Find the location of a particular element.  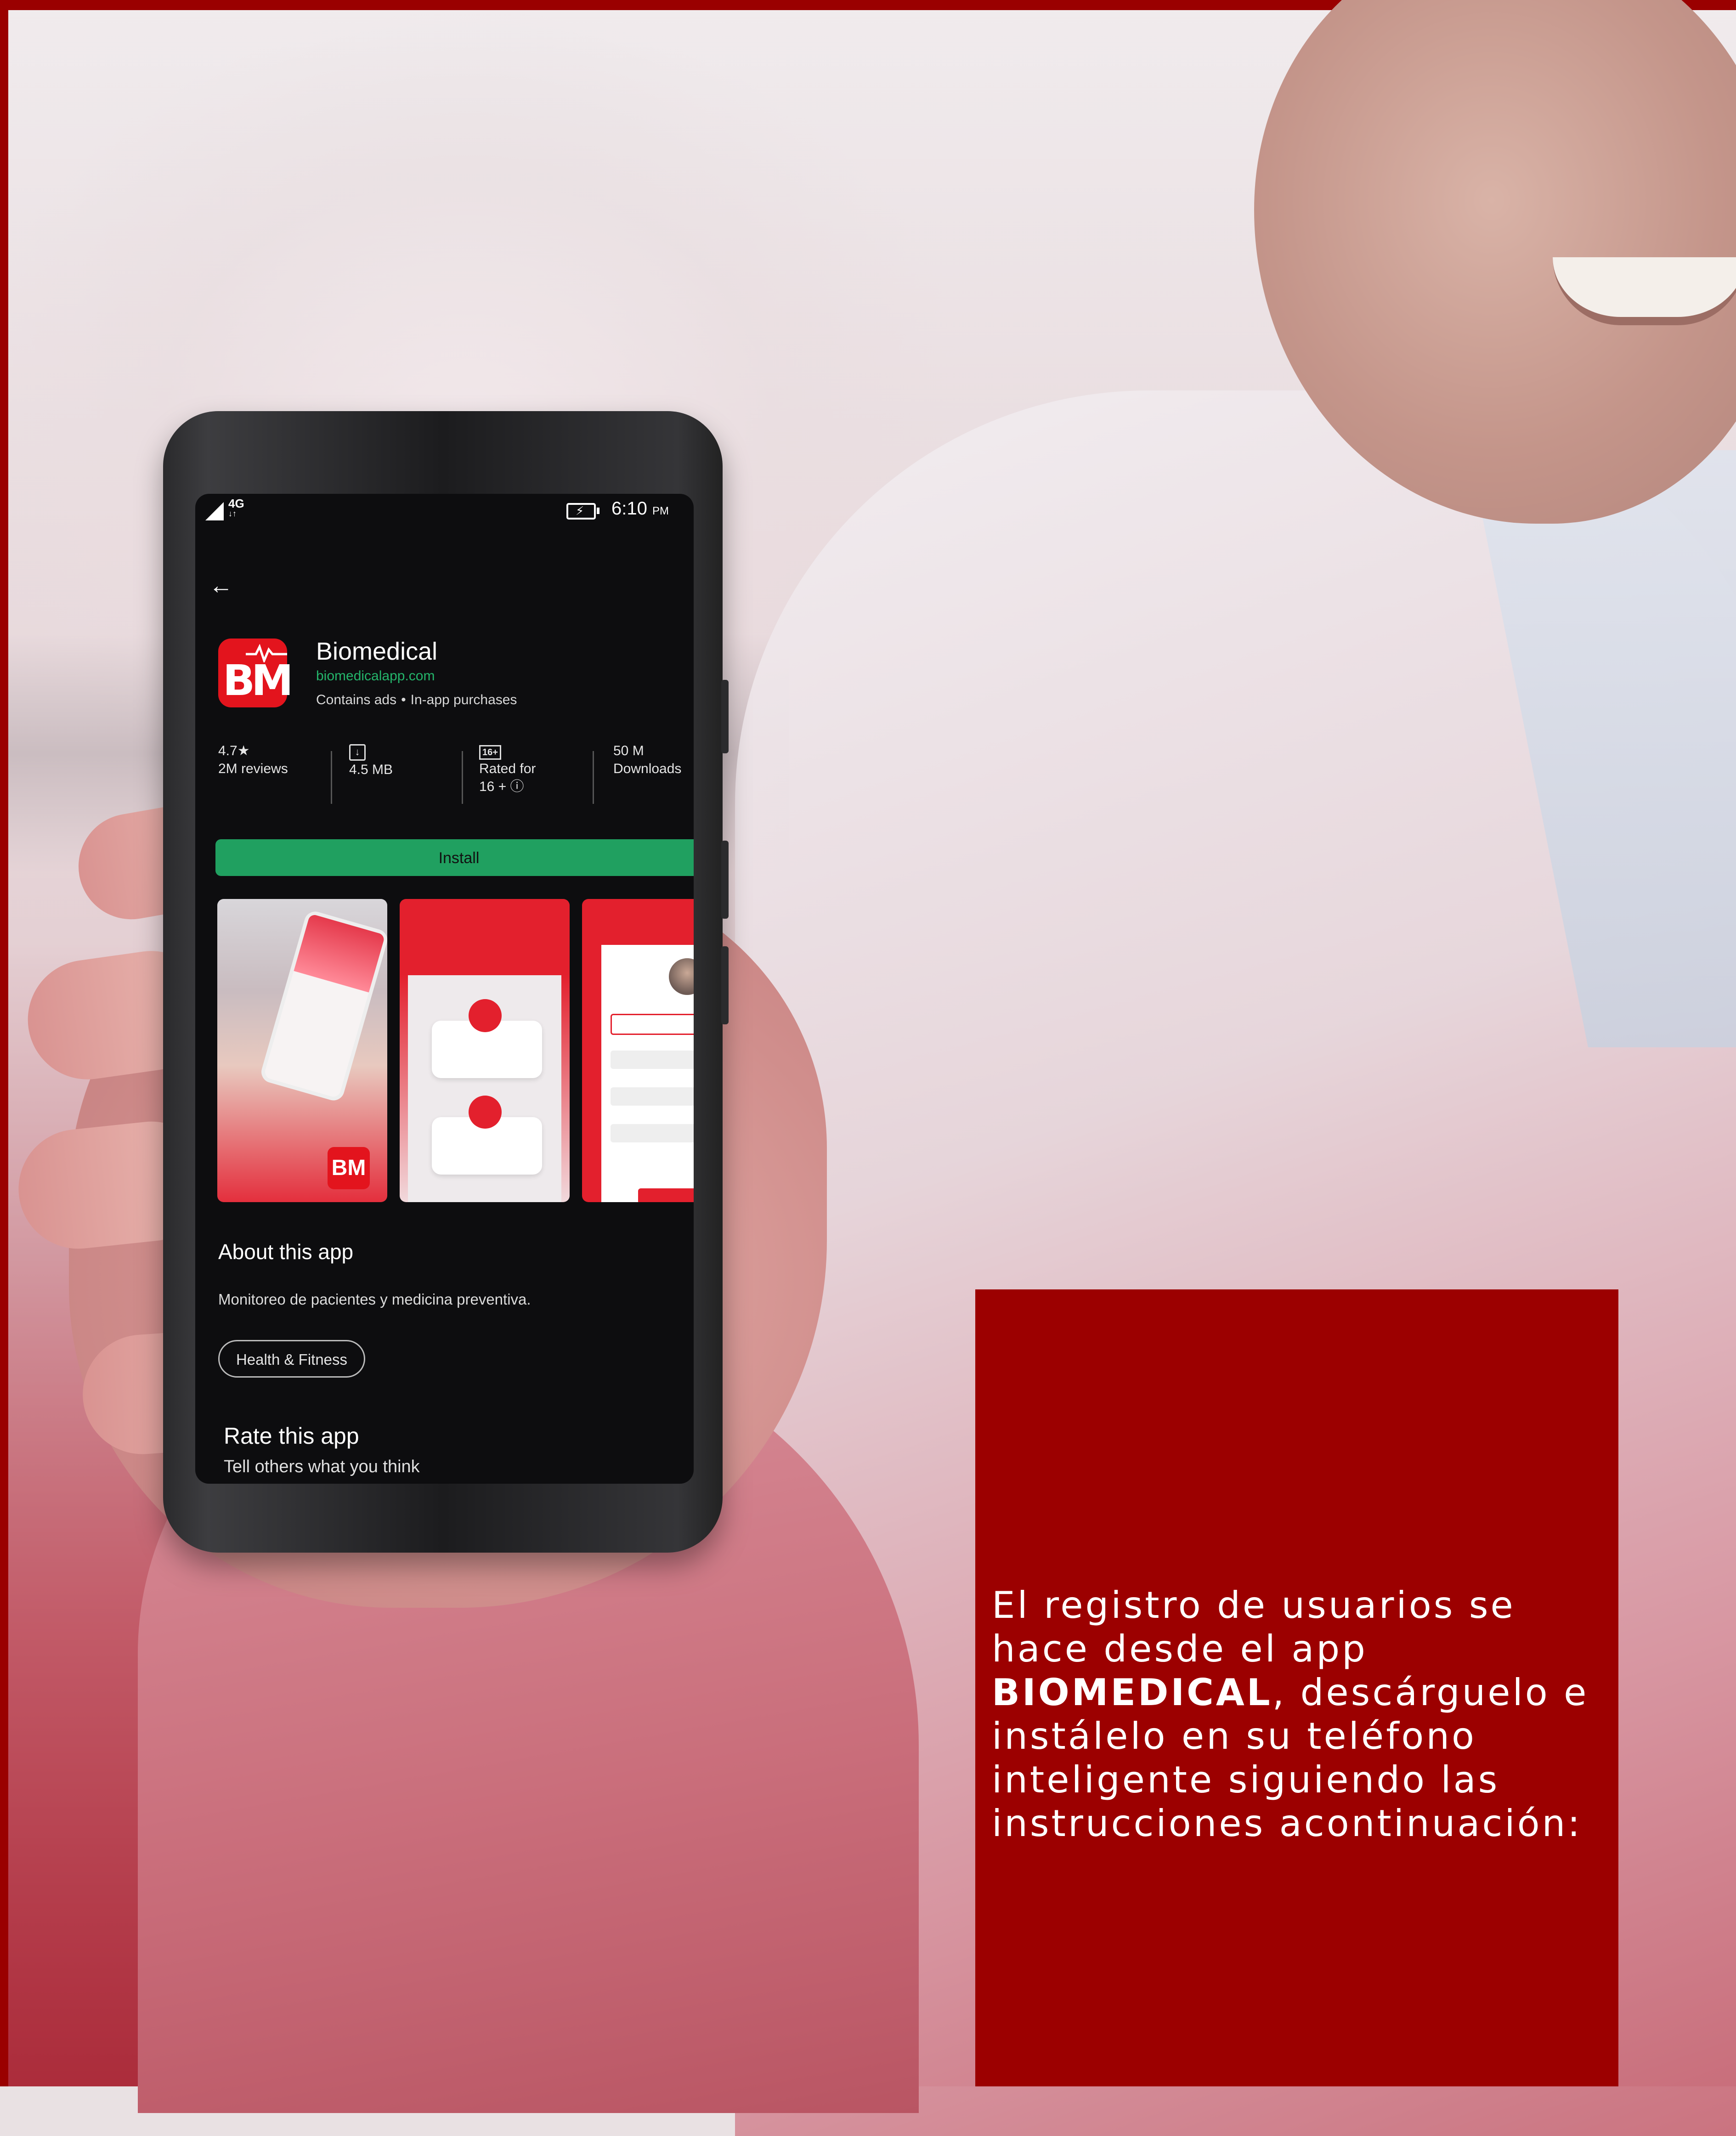

about-section-title: About this app is located at coordinates (285, 1252).